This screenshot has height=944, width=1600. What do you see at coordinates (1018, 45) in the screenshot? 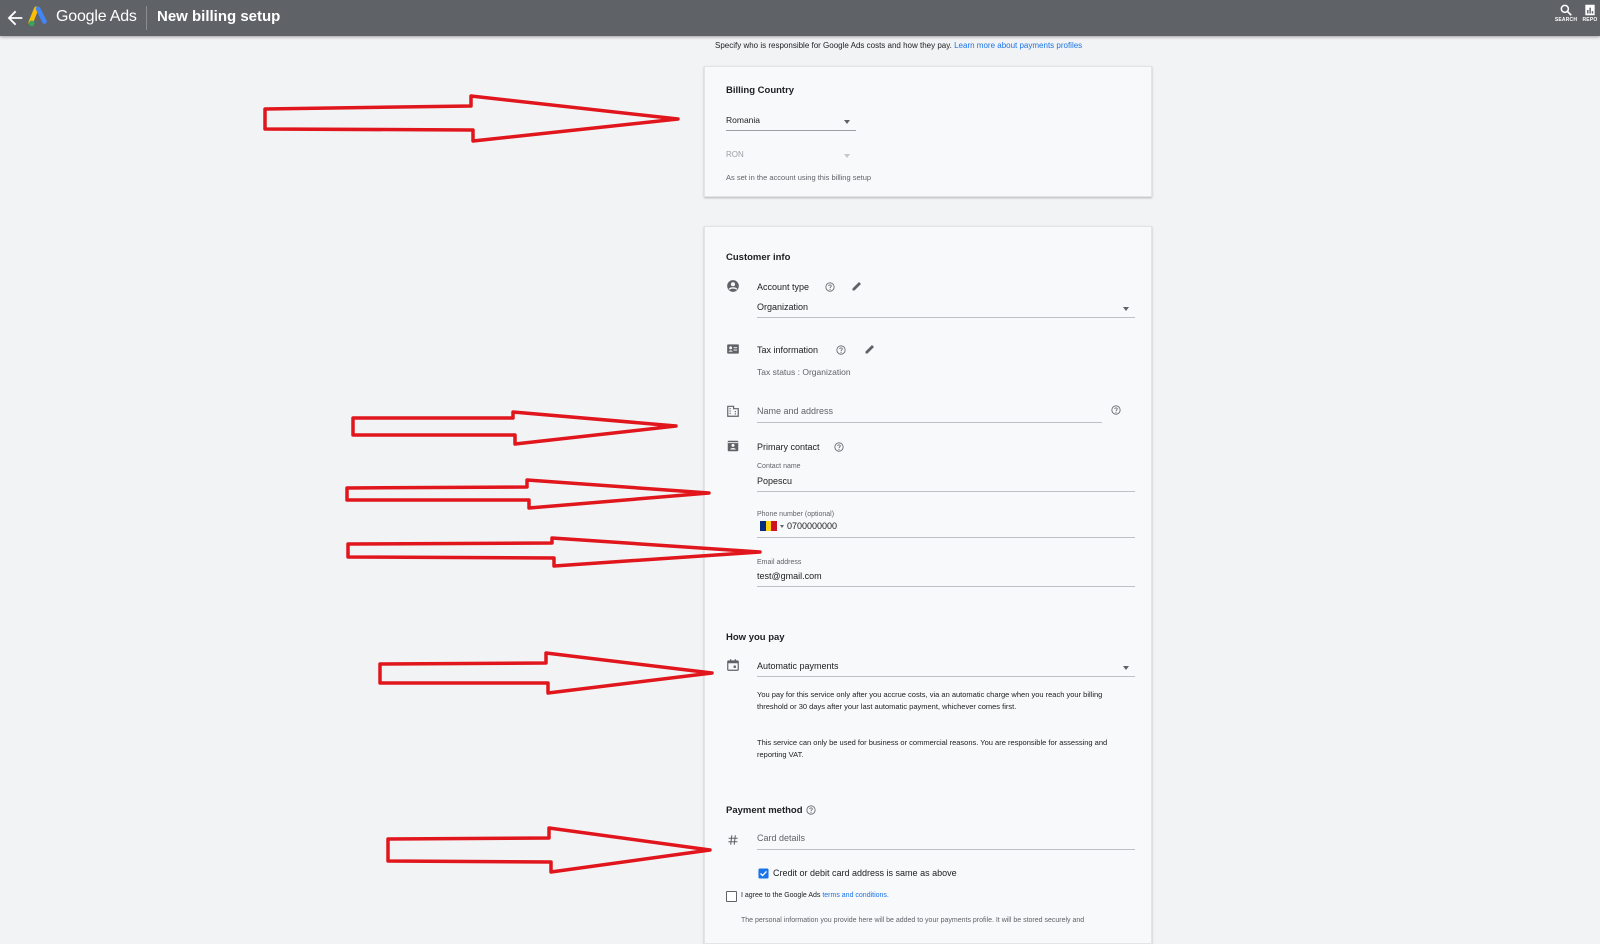
I see `learn-more-link: Learn more about payments profiles` at bounding box center [1018, 45].